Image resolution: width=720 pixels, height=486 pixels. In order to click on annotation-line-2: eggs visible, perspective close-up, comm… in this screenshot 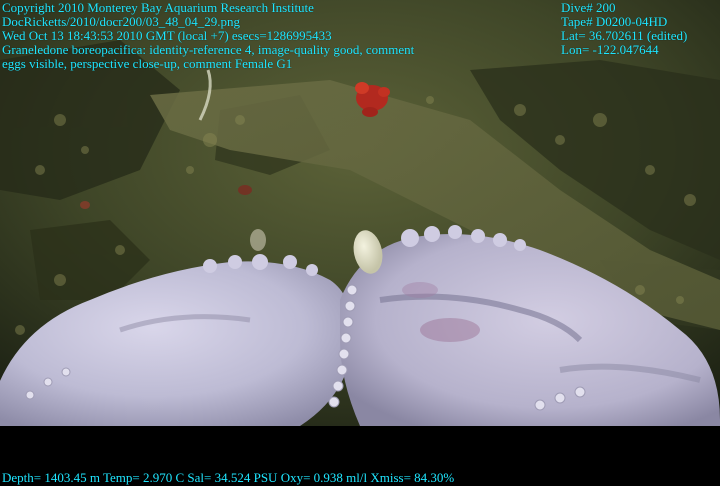, I will do `click(147, 63)`.